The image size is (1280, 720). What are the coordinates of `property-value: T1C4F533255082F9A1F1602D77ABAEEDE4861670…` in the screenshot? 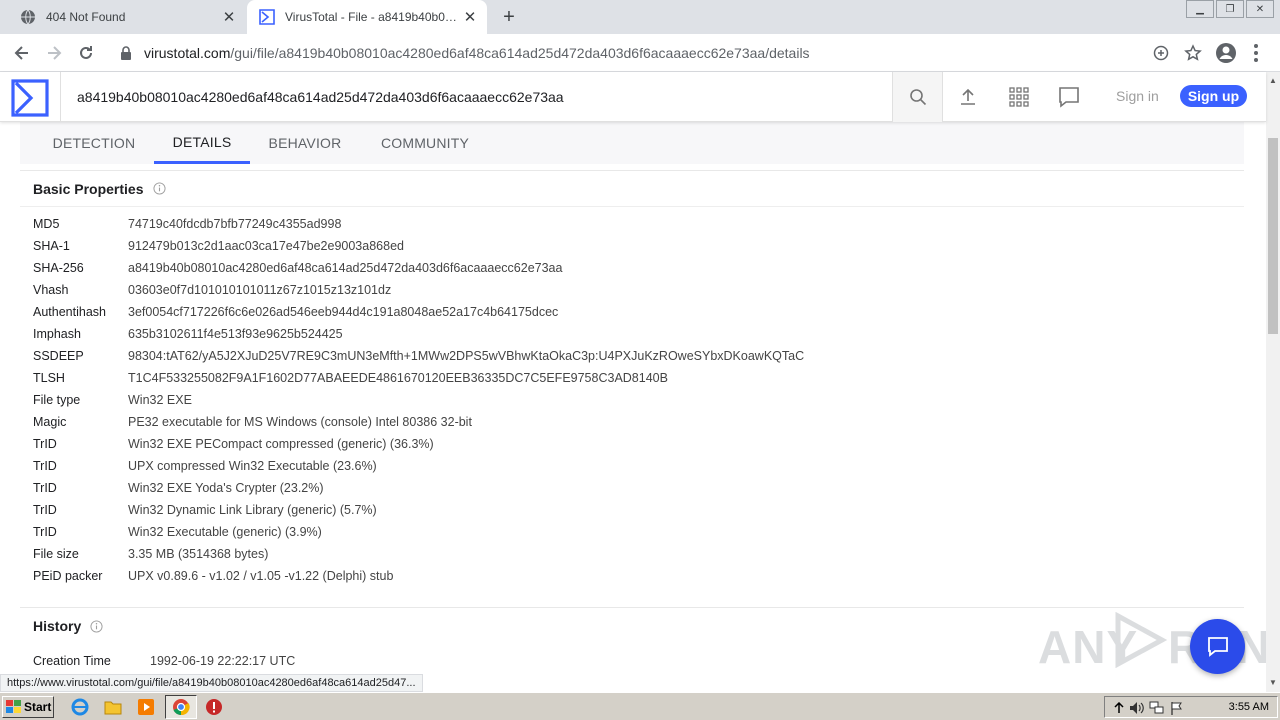 It's located at (398, 378).